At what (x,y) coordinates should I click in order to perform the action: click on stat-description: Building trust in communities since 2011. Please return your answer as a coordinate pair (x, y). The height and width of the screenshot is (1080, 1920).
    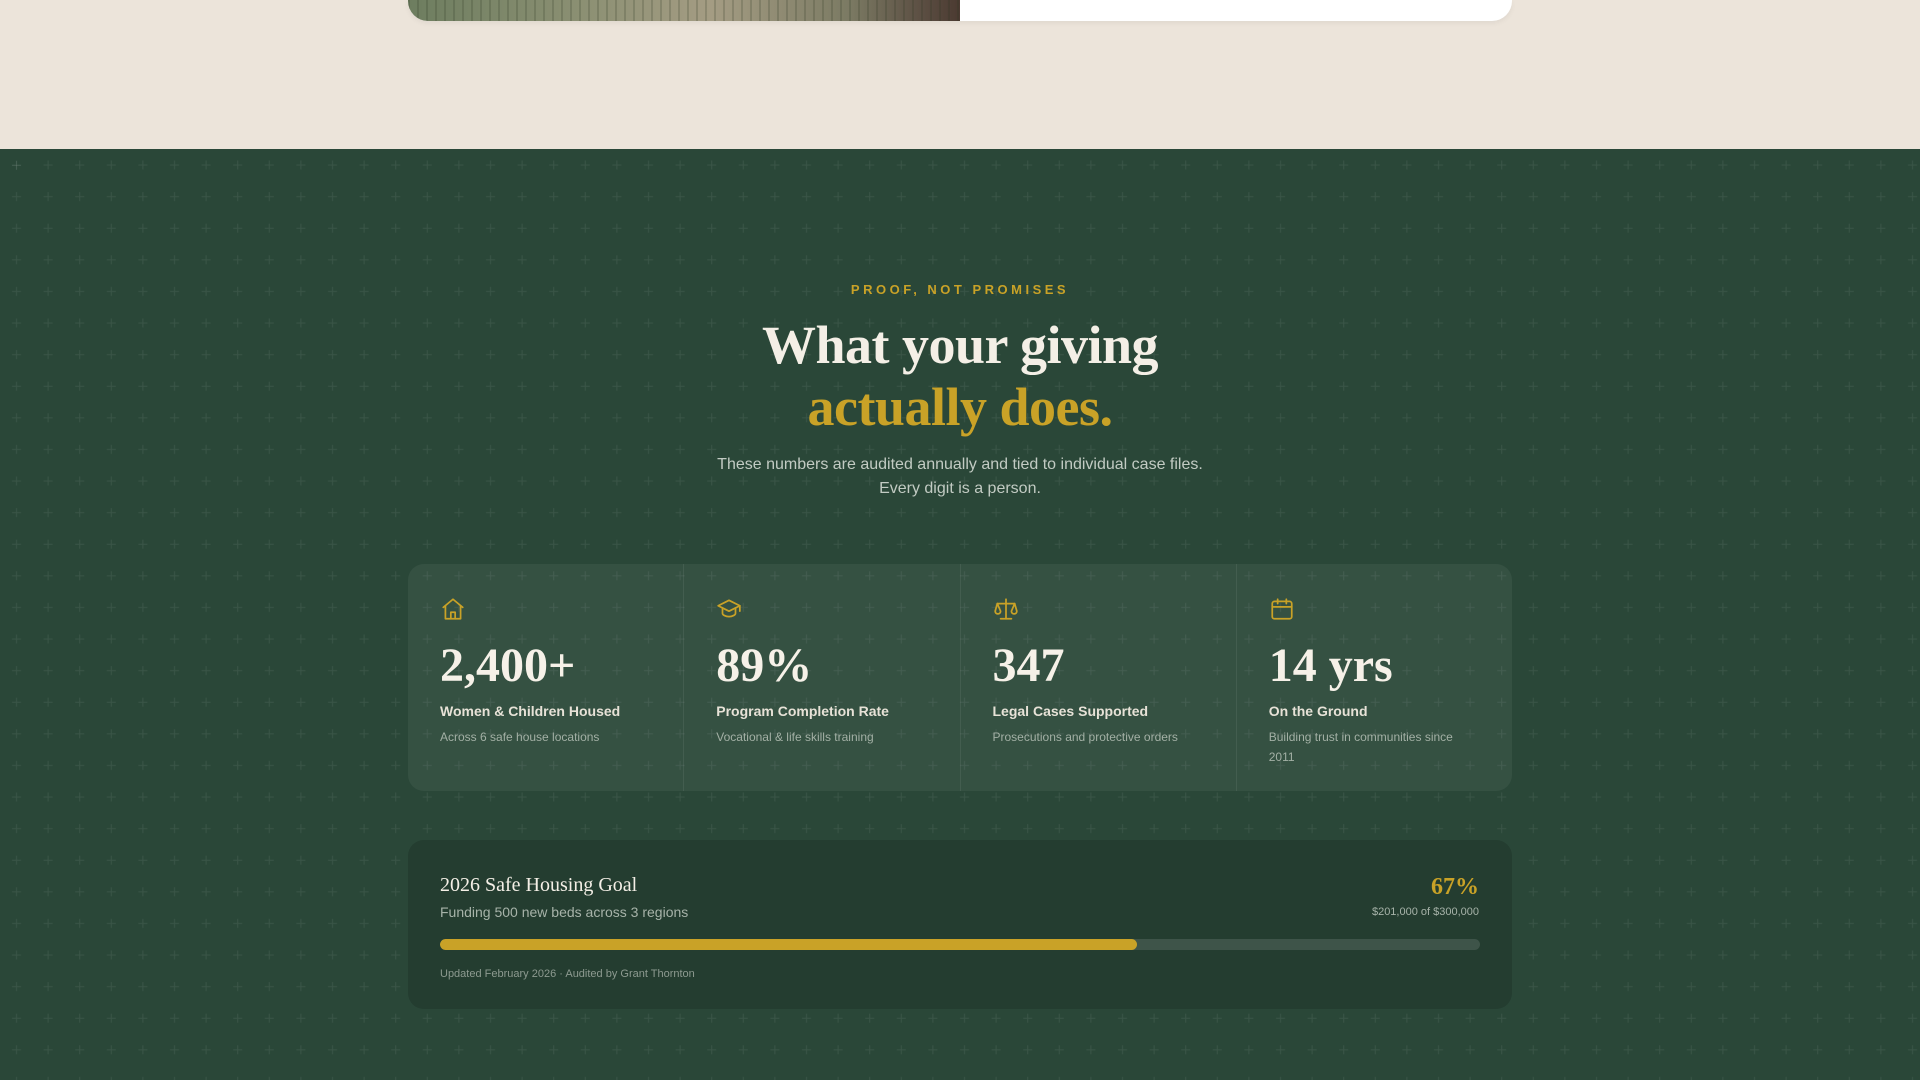
    Looking at the image, I should click on (1360, 747).